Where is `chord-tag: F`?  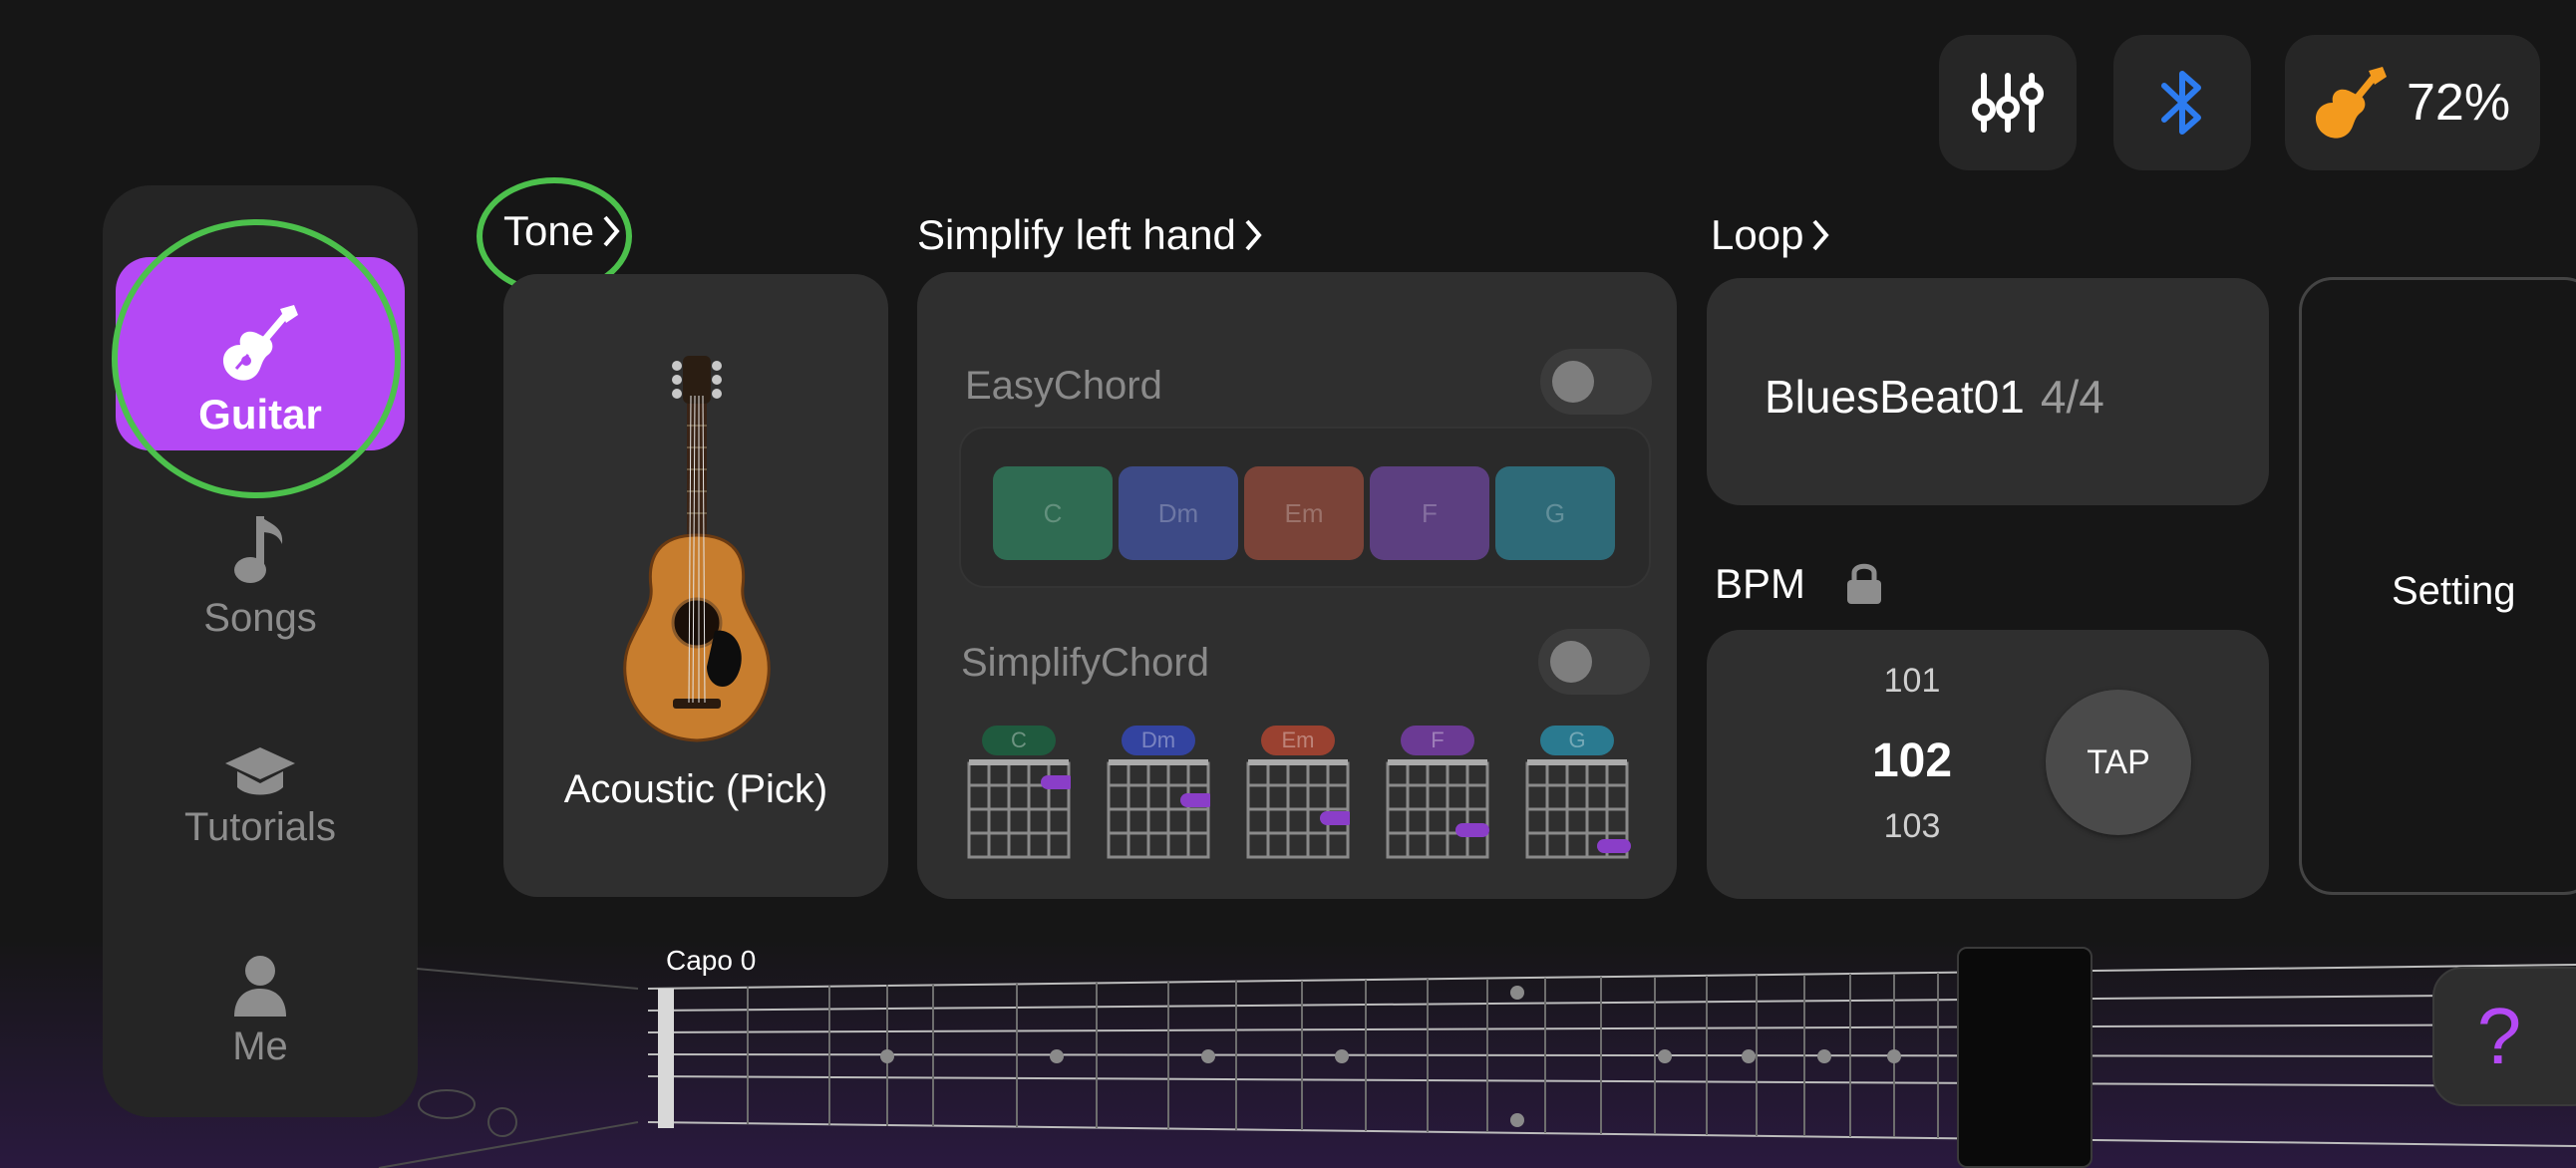 chord-tag: F is located at coordinates (1437, 740).